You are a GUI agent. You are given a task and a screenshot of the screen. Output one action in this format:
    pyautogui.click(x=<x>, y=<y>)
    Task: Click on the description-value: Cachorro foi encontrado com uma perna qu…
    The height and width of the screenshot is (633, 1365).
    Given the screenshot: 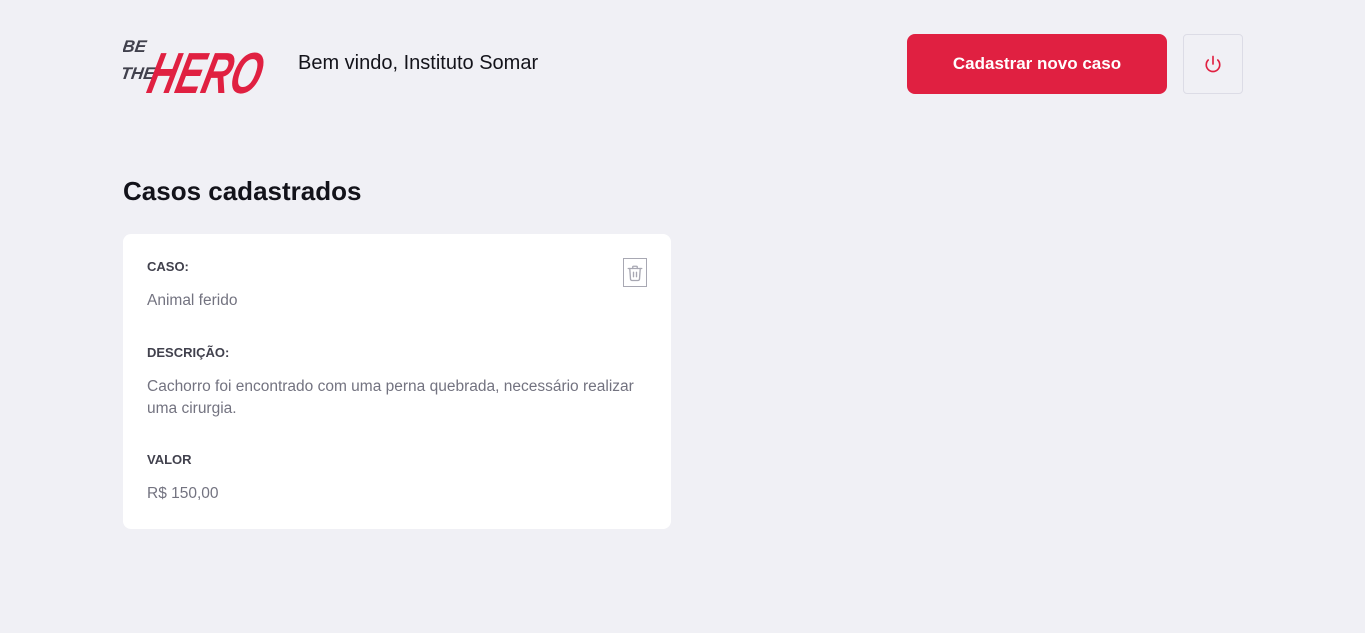 What is the action you would take?
    pyautogui.click(x=390, y=397)
    